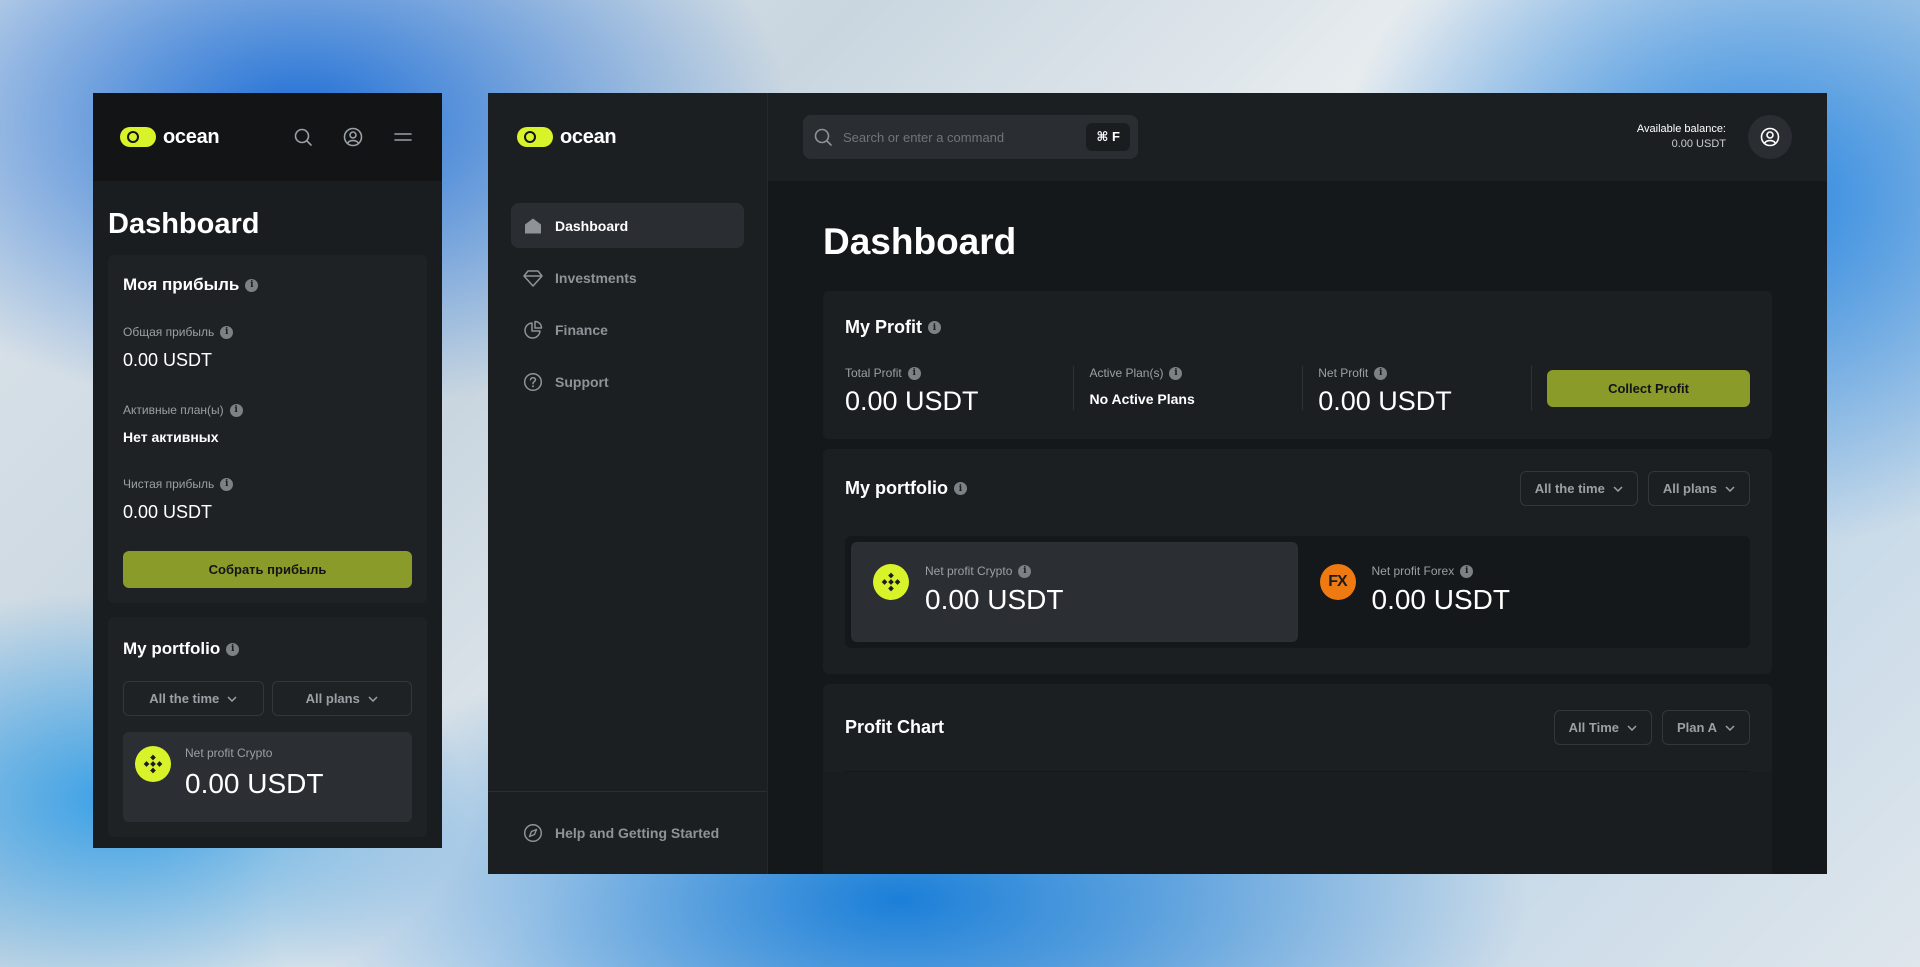  I want to click on net-profit-label: Чистая прибыль, so click(169, 484).